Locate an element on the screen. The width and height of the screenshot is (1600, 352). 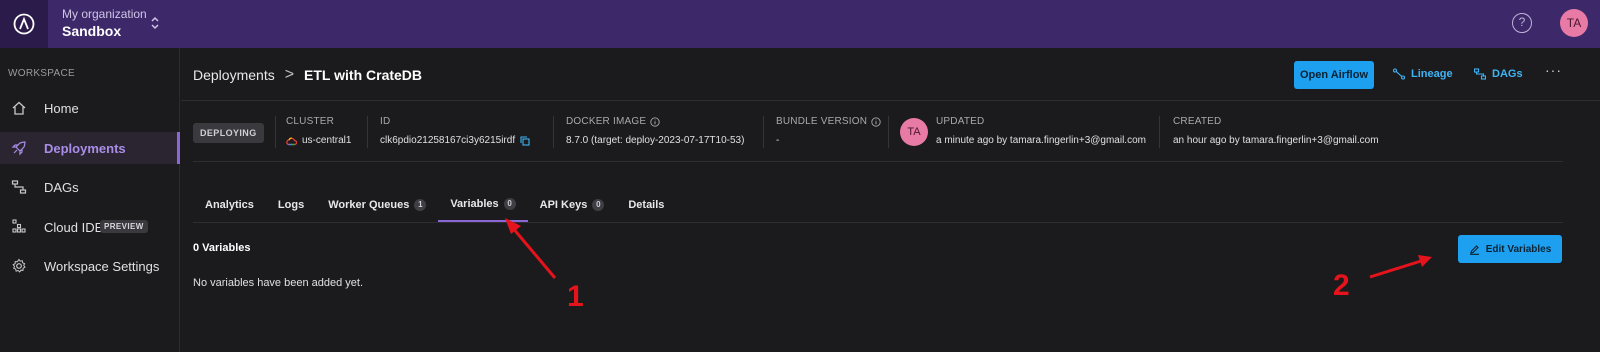
user-avatar: TA is located at coordinates (1574, 23).